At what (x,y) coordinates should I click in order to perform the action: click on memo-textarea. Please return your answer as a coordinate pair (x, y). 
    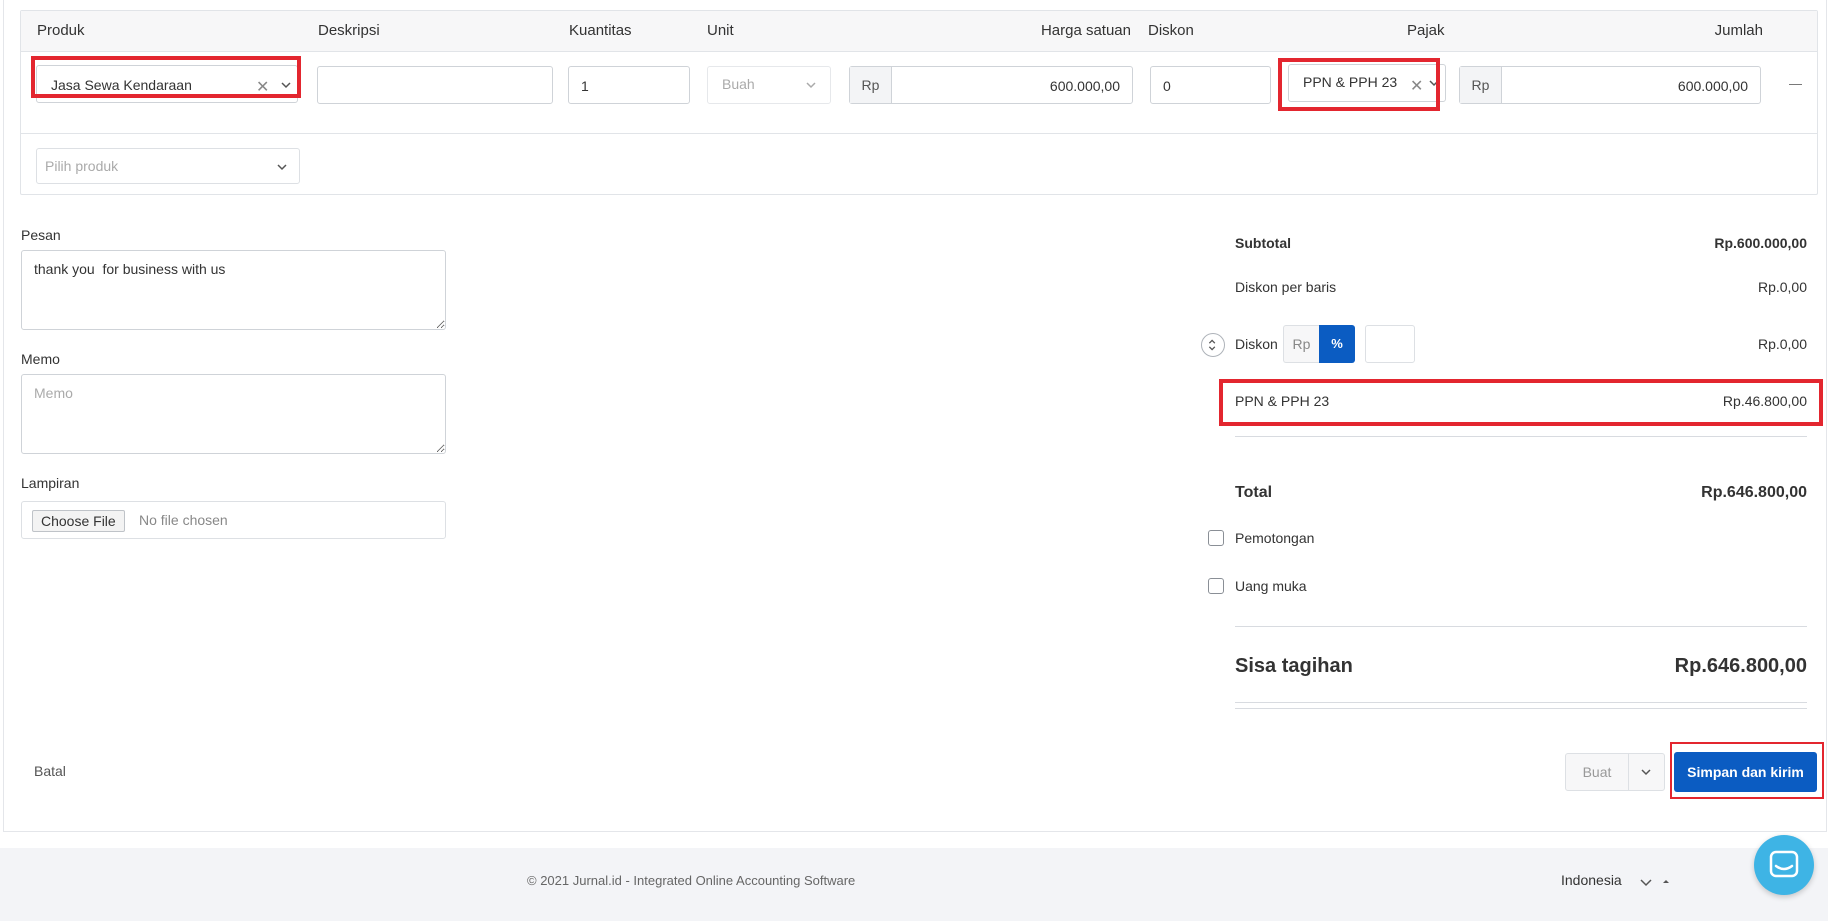
    Looking at the image, I should click on (233, 414).